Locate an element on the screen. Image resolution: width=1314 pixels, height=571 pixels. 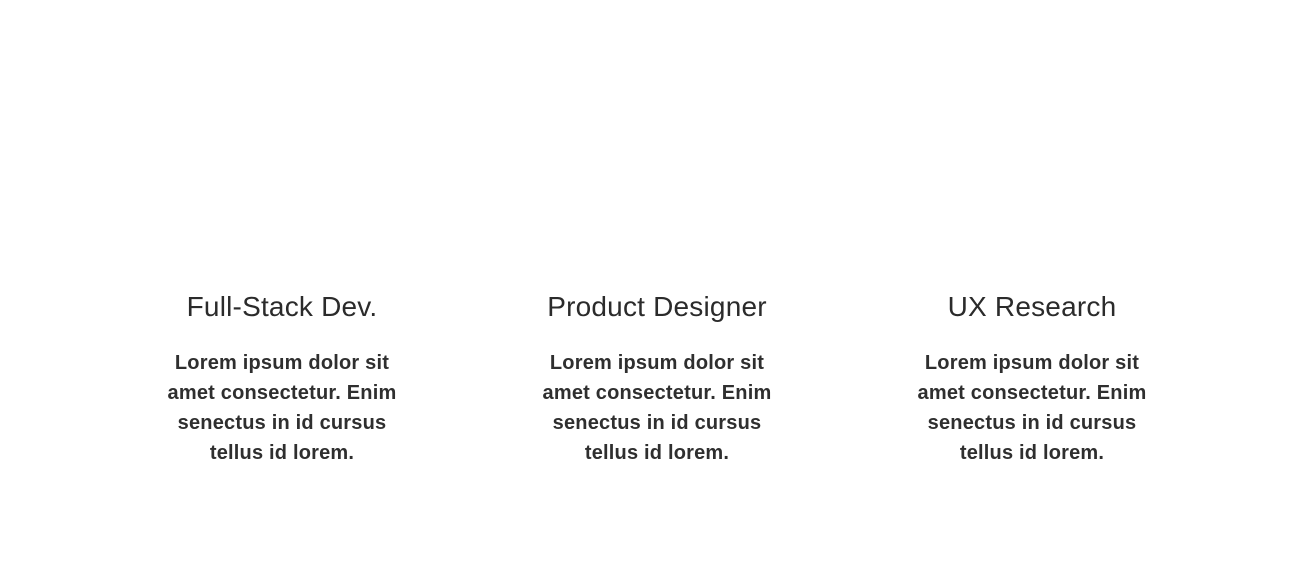
role-title: UX Research is located at coordinates (1032, 306).